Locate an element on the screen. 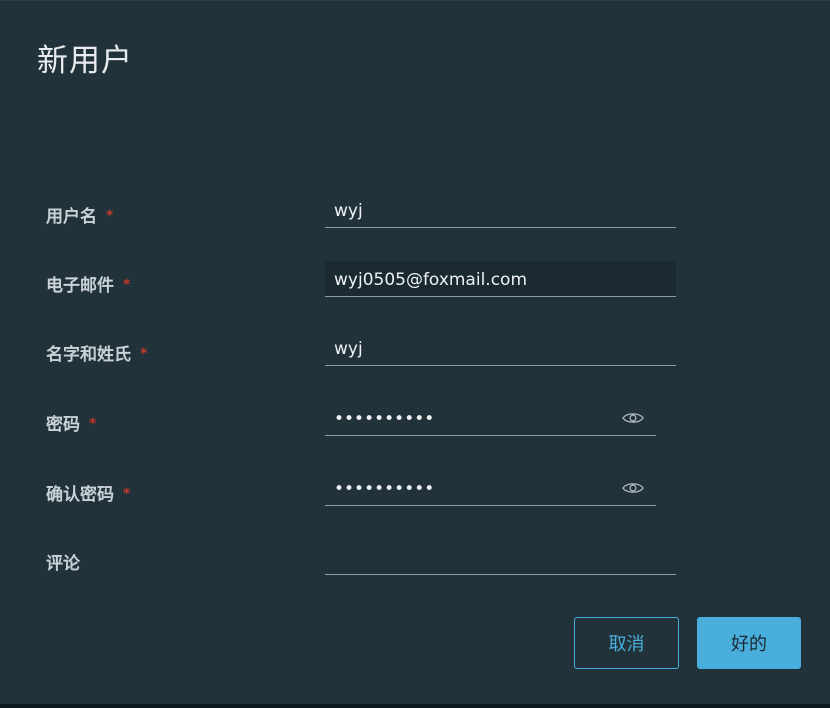 The height and width of the screenshot is (708, 830). username-field-wrapper is located at coordinates (500, 210).